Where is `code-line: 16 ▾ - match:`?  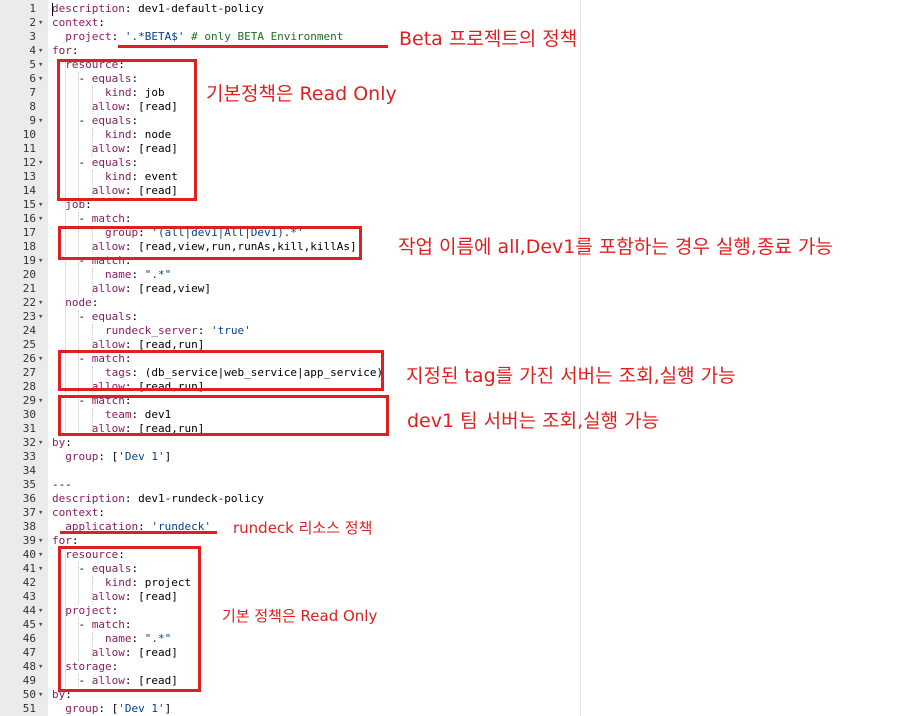
code-line: 16 ▾ - match: is located at coordinates (460, 219).